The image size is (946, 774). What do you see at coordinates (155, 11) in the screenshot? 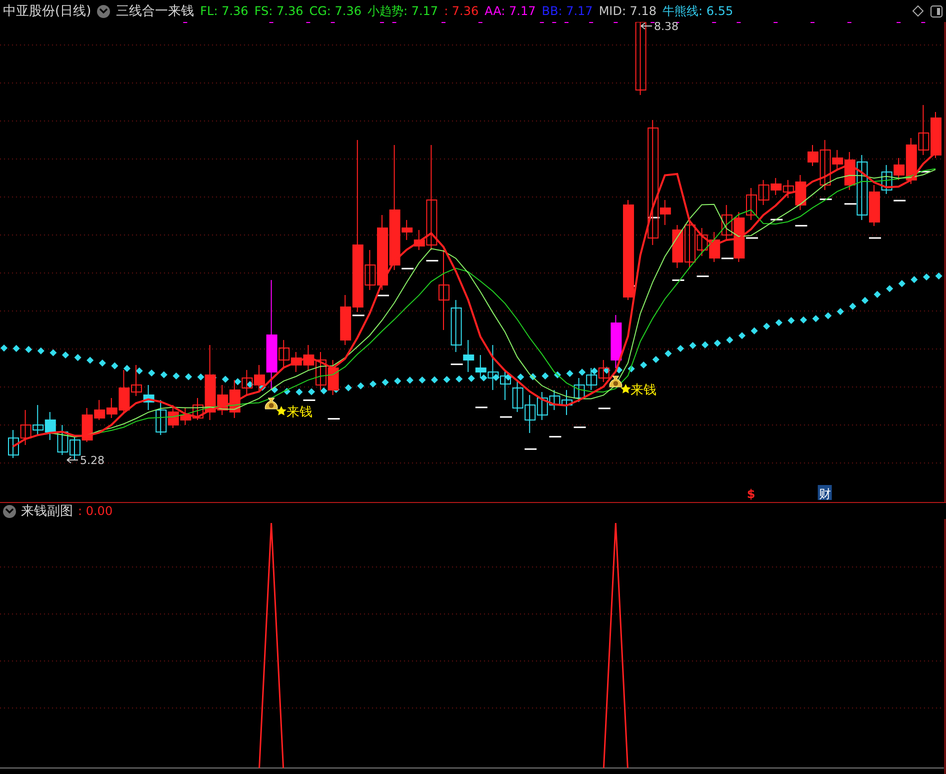
I see `indicator-title: 三线合一来钱` at bounding box center [155, 11].